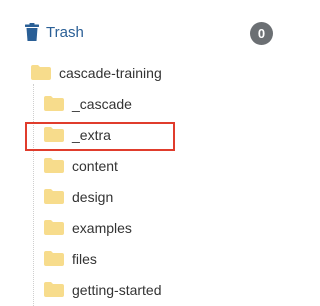 Image resolution: width=320 pixels, height=306 pixels. I want to click on tree-node-cascade-training: cascade-training, so click(146, 73).